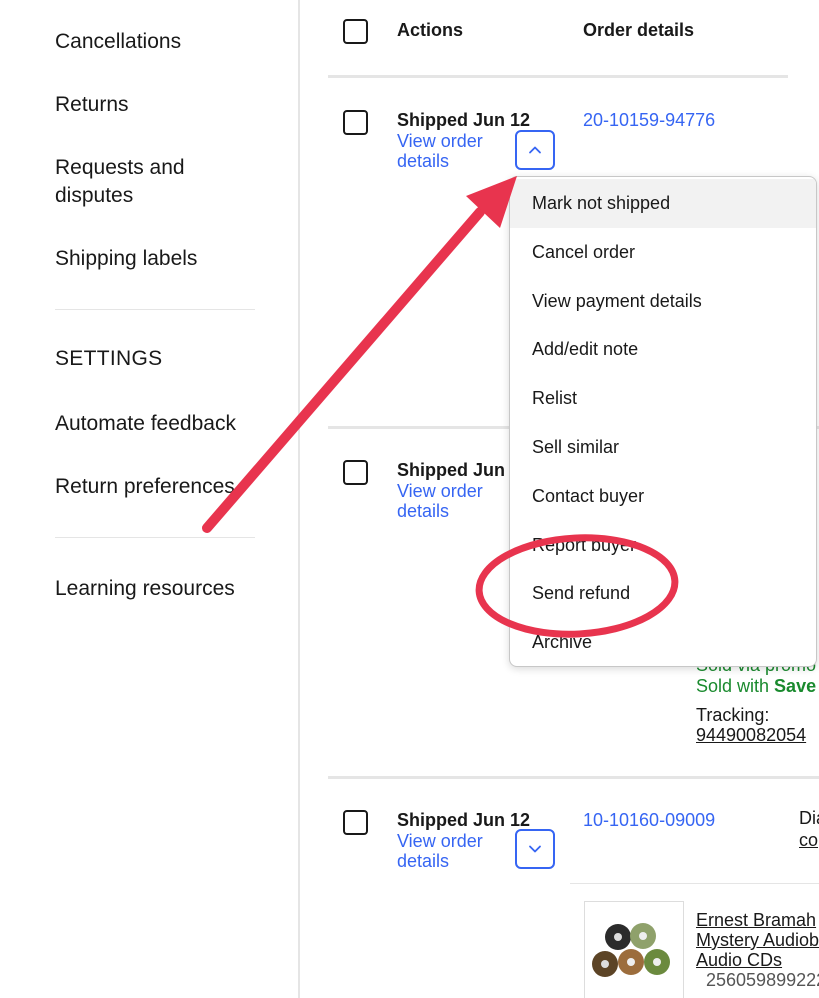  I want to click on column-header-actions: Actions, so click(430, 30).